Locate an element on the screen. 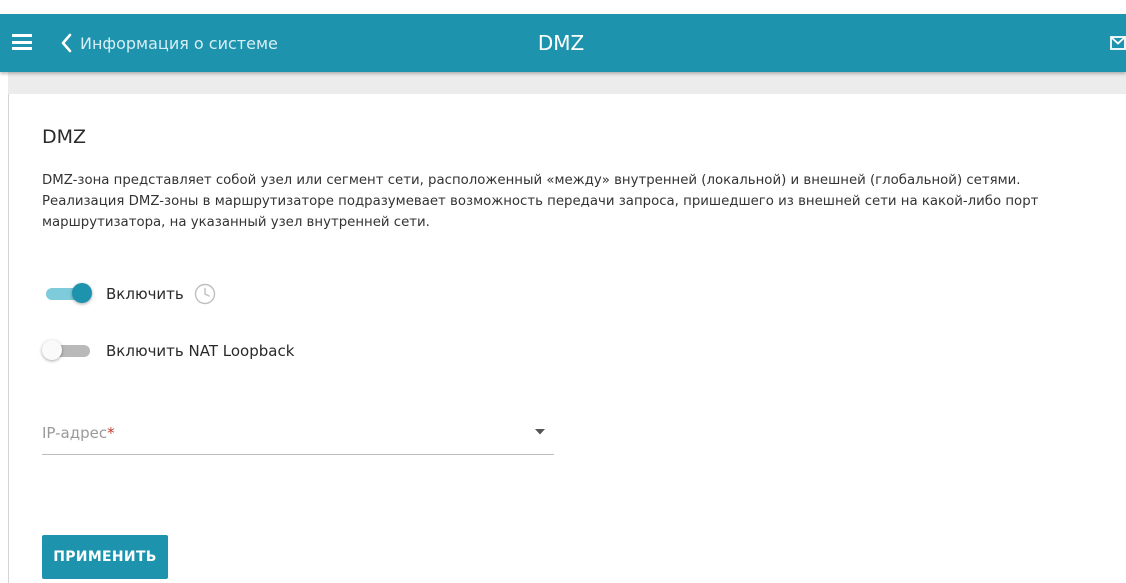  back-link-label: Информация о системе is located at coordinates (179, 43).